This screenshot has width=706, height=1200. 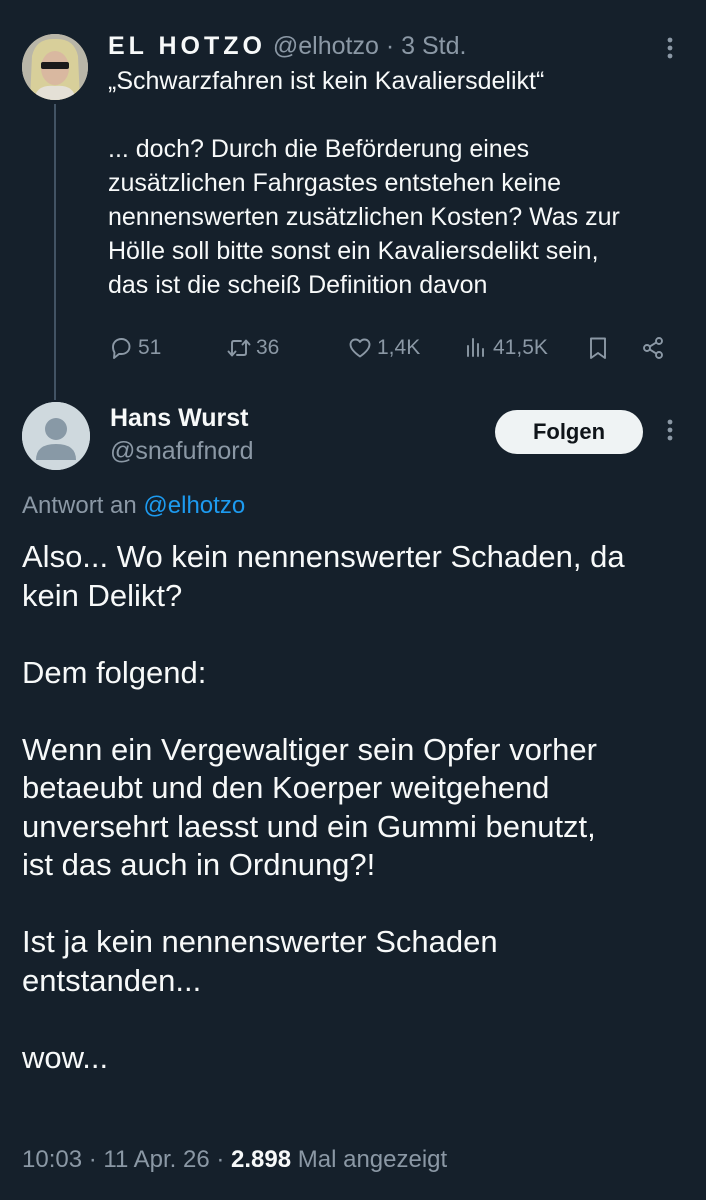 What do you see at coordinates (182, 451) in the screenshot?
I see `author-handle: @snafufnord` at bounding box center [182, 451].